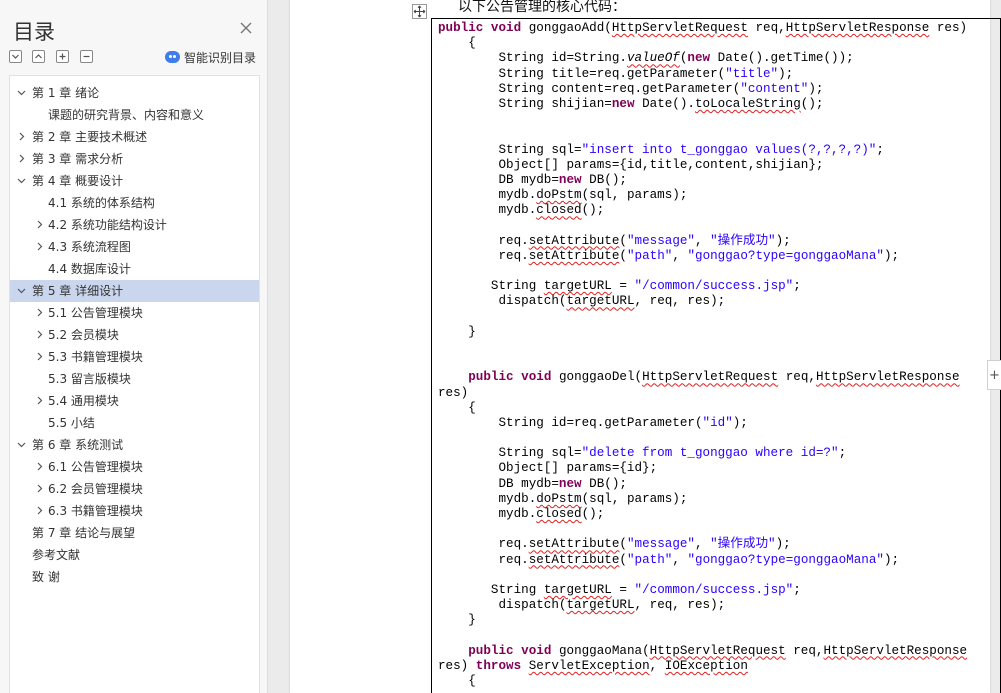 This screenshot has height=693, width=1001. What do you see at coordinates (90, 137) in the screenshot?
I see `toc-item-label: 第 2 章 主要技术概述` at bounding box center [90, 137].